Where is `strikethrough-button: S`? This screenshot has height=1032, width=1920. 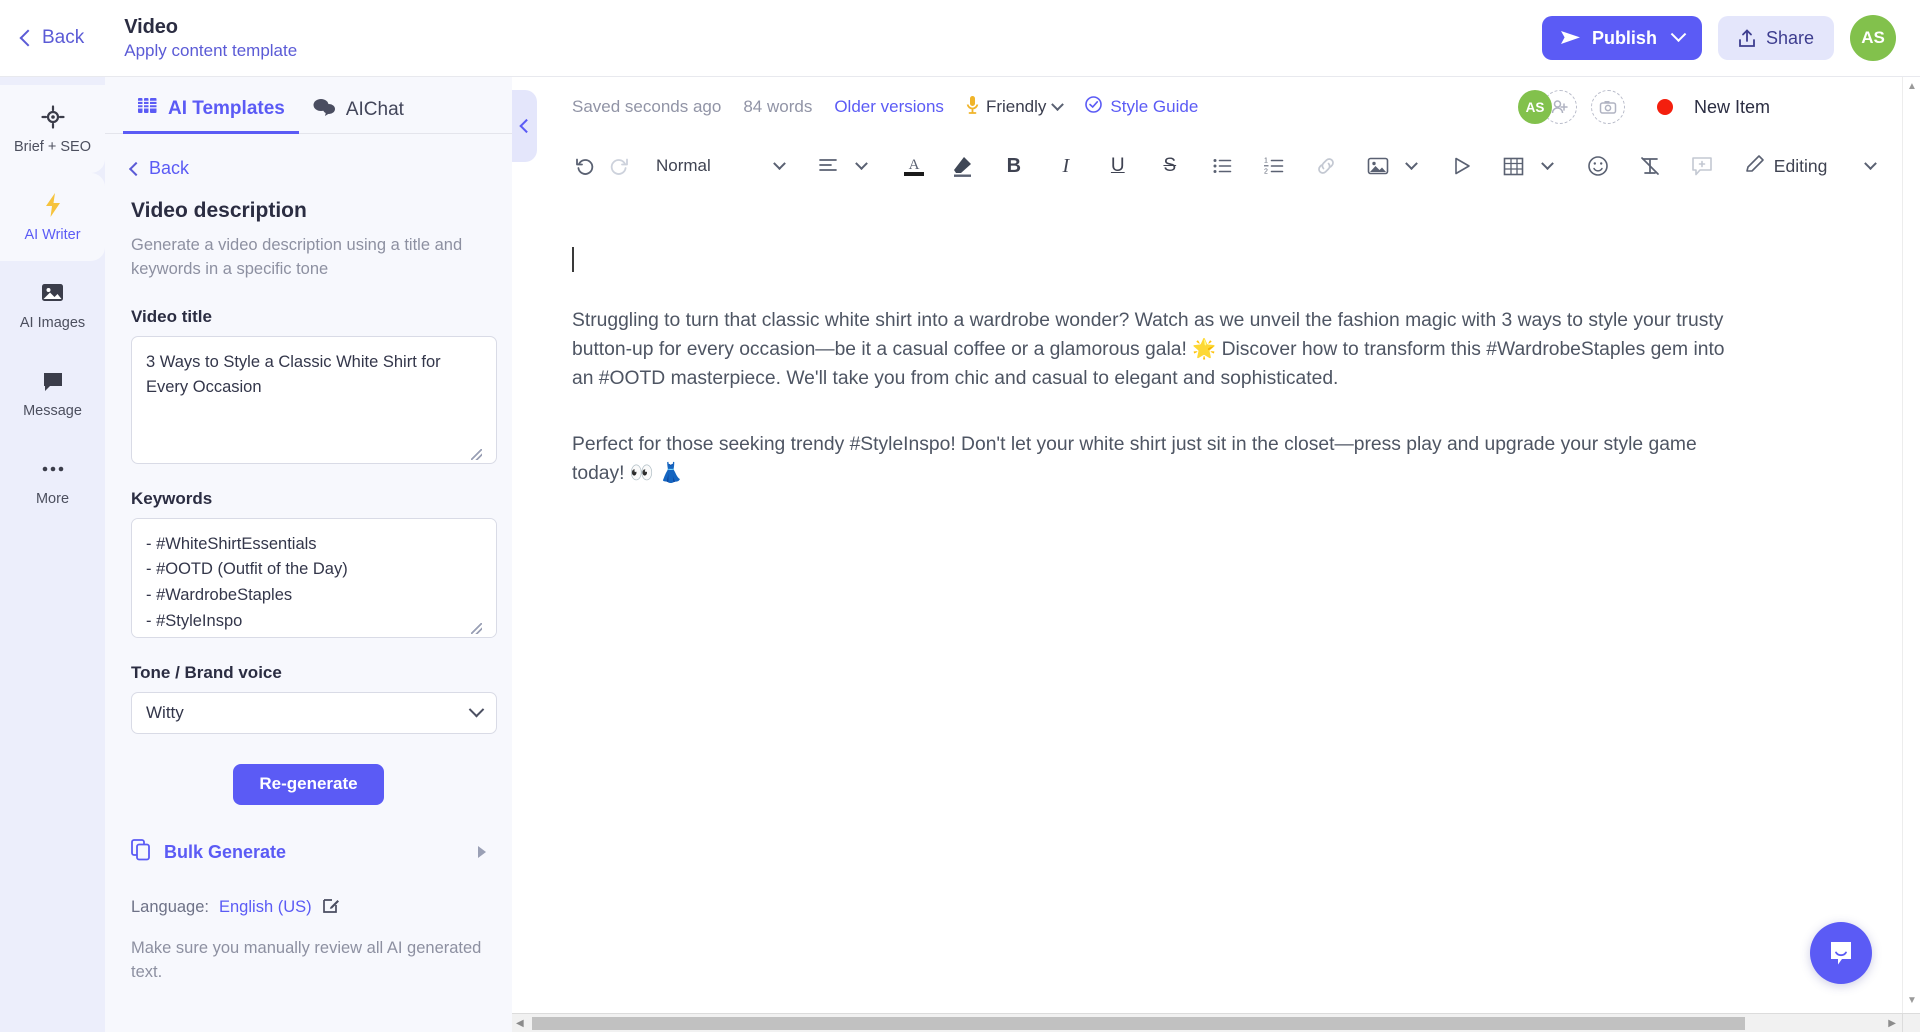
strikethrough-button: S is located at coordinates (1170, 166).